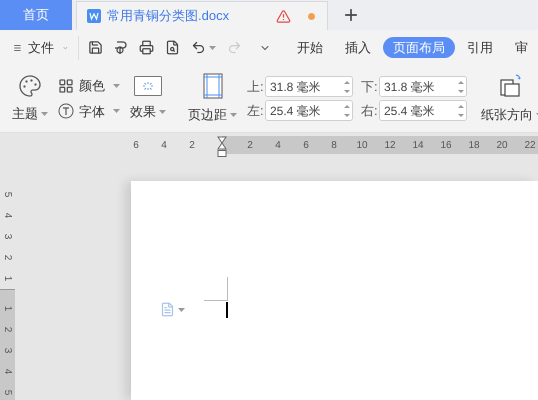 This screenshot has width=538, height=400. I want to click on effects-button: 效果, so click(148, 112).